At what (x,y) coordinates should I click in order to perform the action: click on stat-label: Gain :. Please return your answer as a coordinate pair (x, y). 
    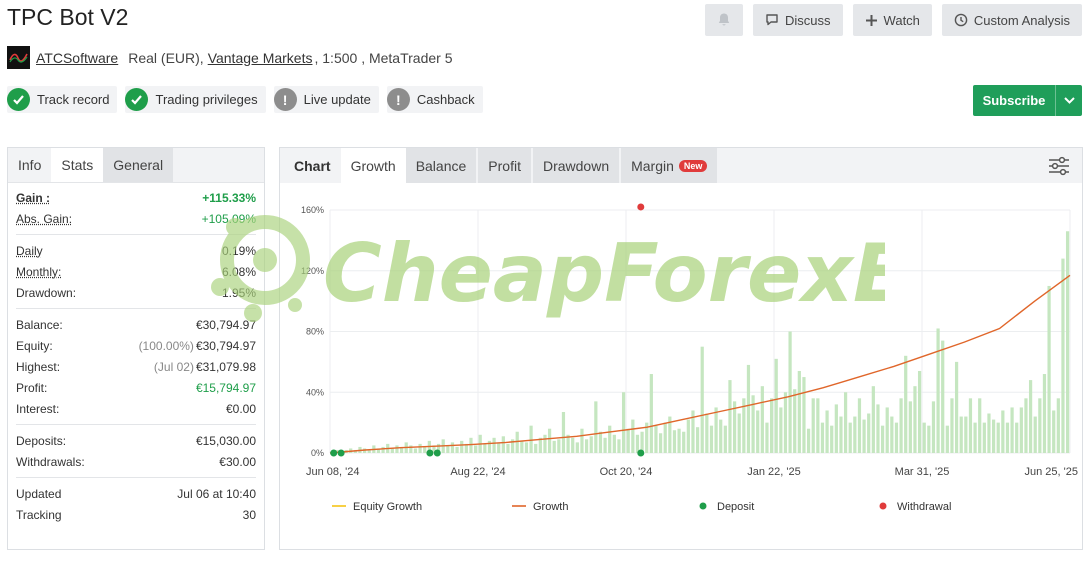
    Looking at the image, I should click on (33, 198).